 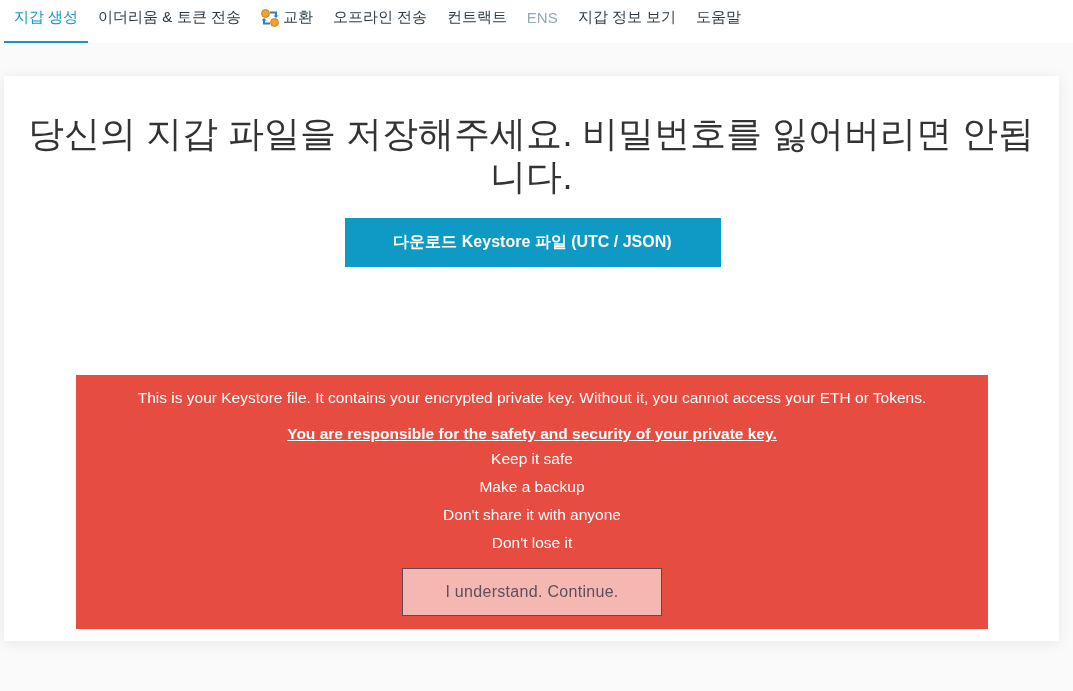 What do you see at coordinates (46, 21) in the screenshot?
I see `nav-tab: 지갑 생성` at bounding box center [46, 21].